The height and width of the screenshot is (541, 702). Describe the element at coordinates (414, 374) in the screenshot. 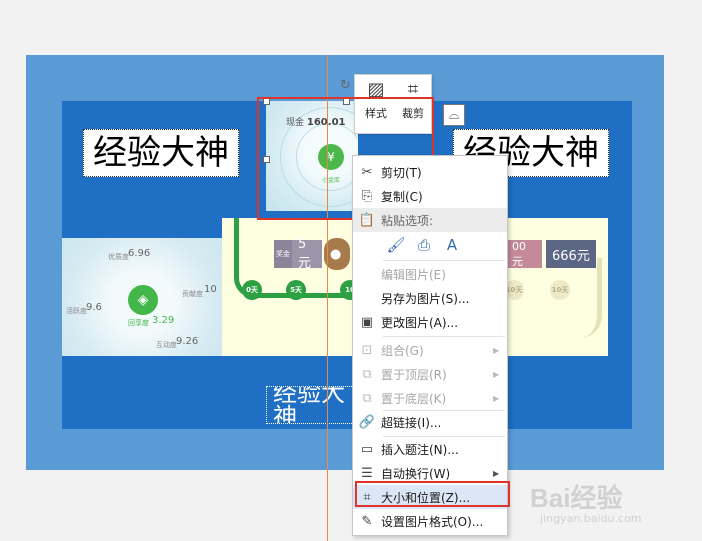

I see `menu-item-label: 置于顶层(R)` at that location.